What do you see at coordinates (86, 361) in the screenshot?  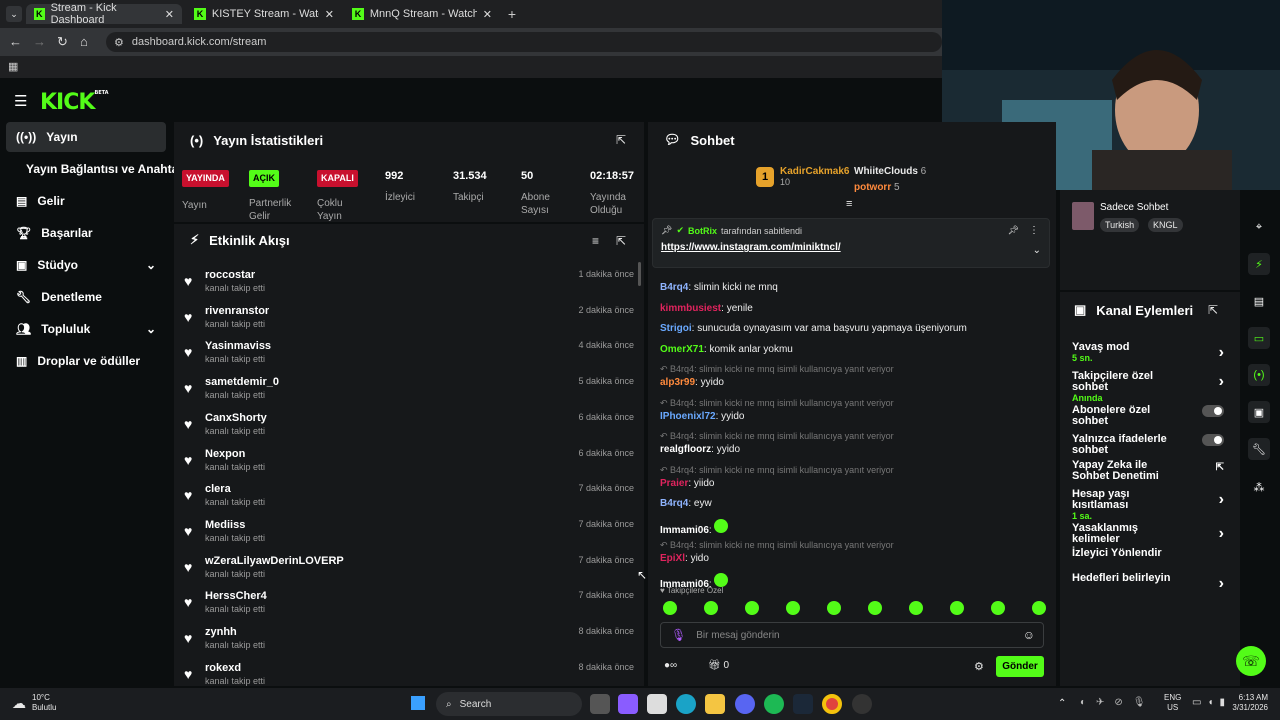 I see `sidebar-item-droplar: ▥ Droplar ve ödüller` at bounding box center [86, 361].